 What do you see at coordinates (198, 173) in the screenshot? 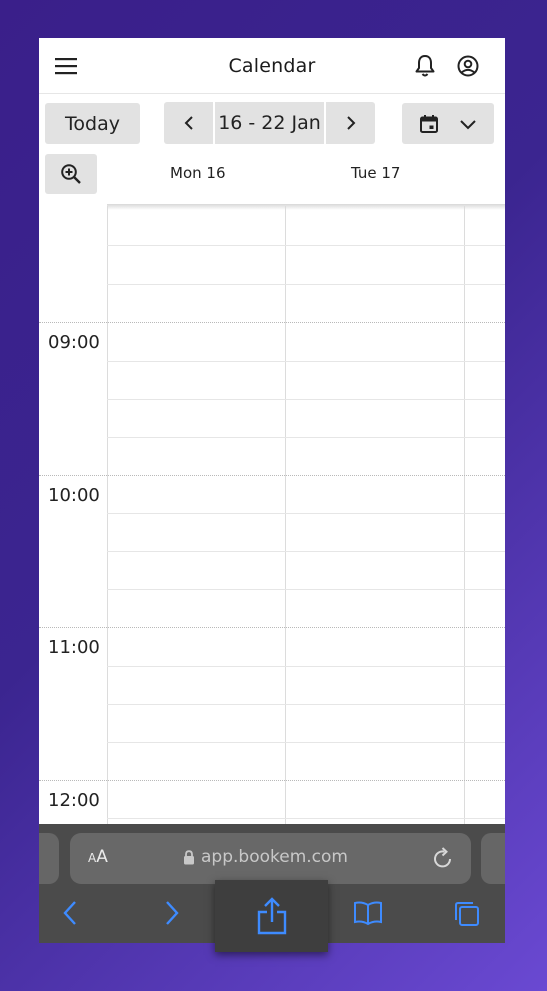
I see `day-column-header: Mon 16` at bounding box center [198, 173].